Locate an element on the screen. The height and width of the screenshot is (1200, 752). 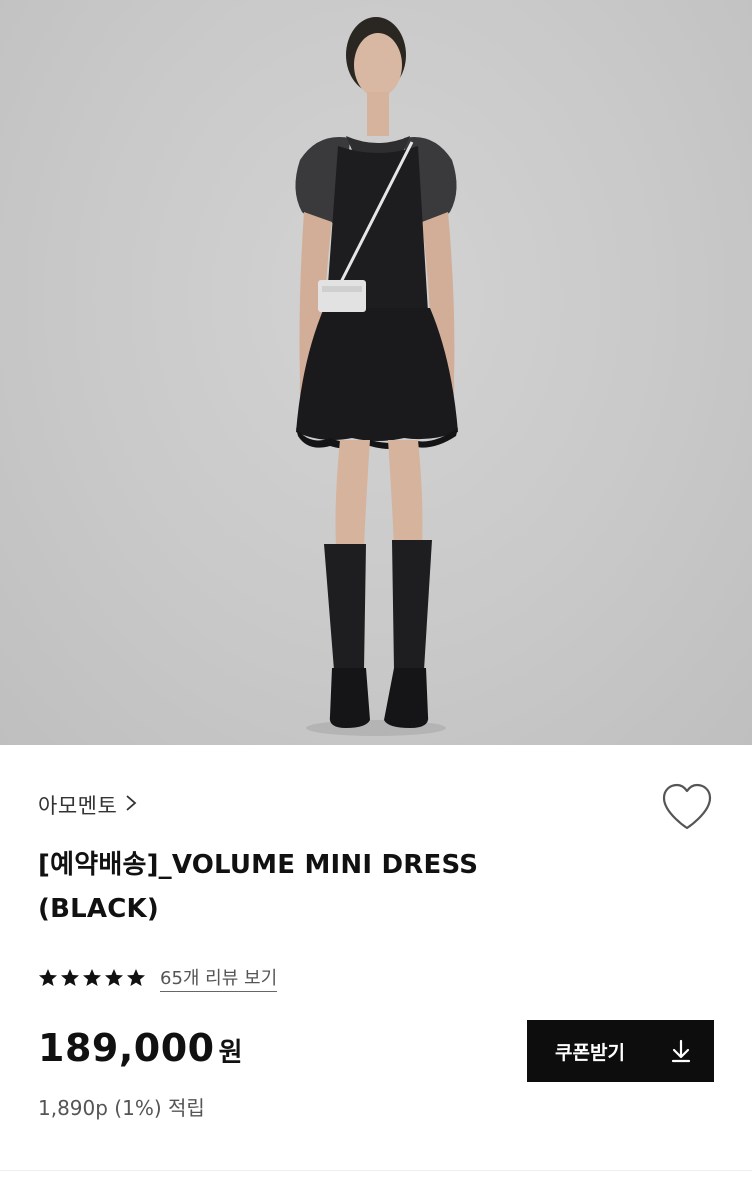
rating-row: 65개 리뷰 보기 is located at coordinates (158, 978).